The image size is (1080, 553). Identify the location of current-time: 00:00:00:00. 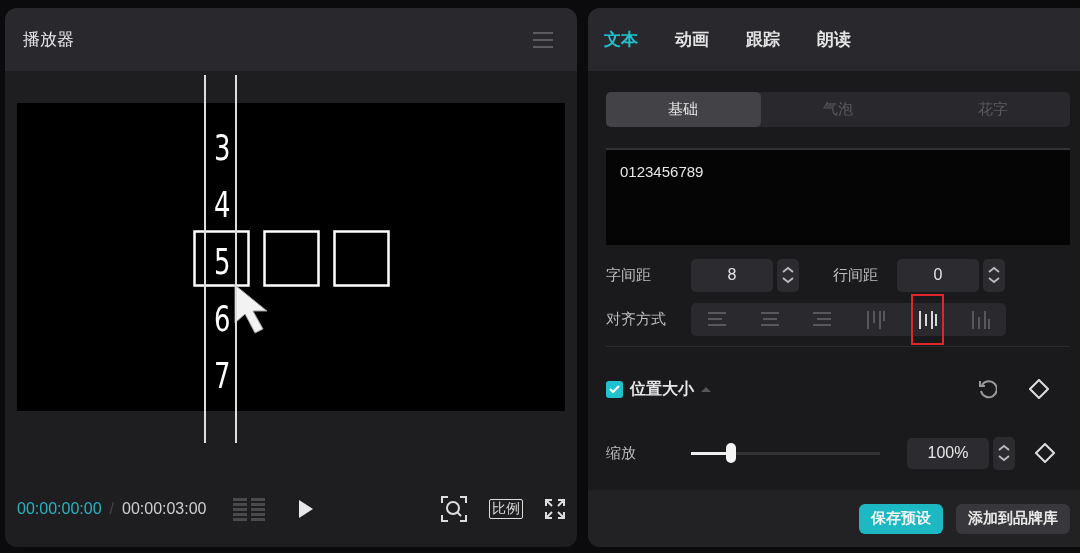
(59, 509).